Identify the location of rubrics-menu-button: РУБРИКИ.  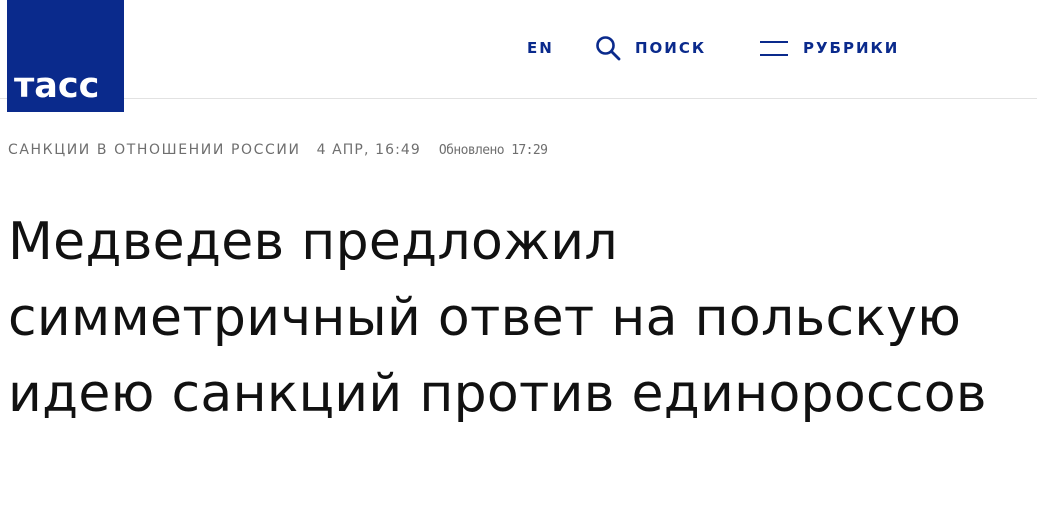
(829, 48).